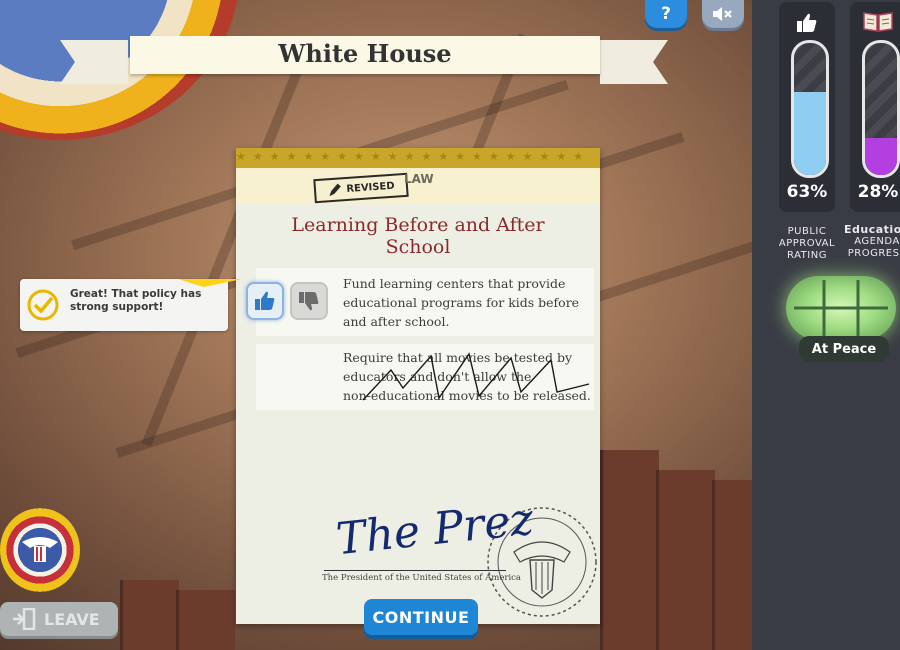 This screenshot has height=650, width=900. What do you see at coordinates (415, 570) in the screenshot?
I see `signature-line` at bounding box center [415, 570].